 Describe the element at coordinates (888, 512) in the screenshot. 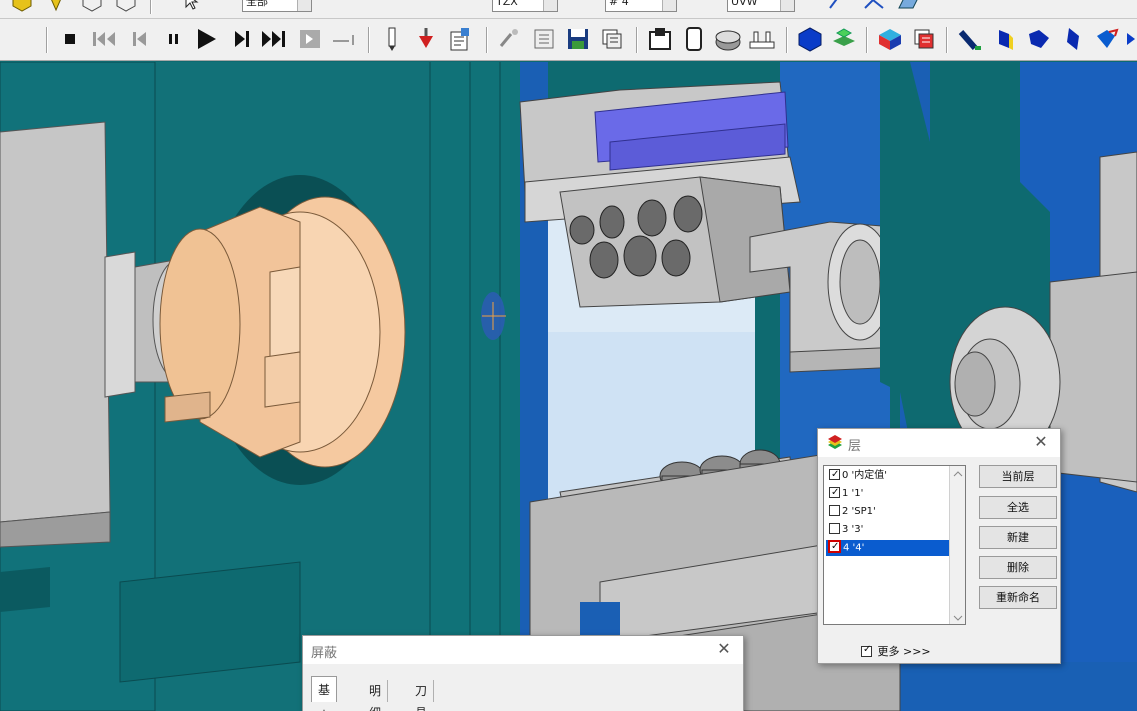

I see `layer-row-2: 2 'SP1'` at that location.